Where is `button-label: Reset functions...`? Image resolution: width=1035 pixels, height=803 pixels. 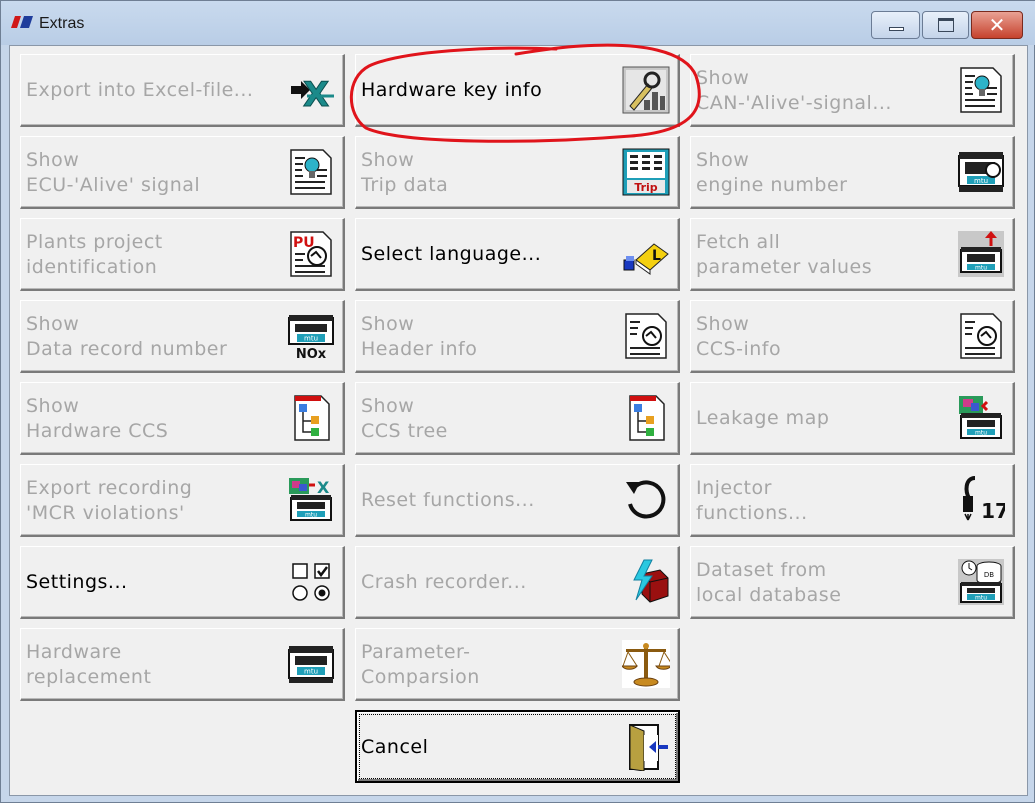
button-label: Reset functions... is located at coordinates (448, 500).